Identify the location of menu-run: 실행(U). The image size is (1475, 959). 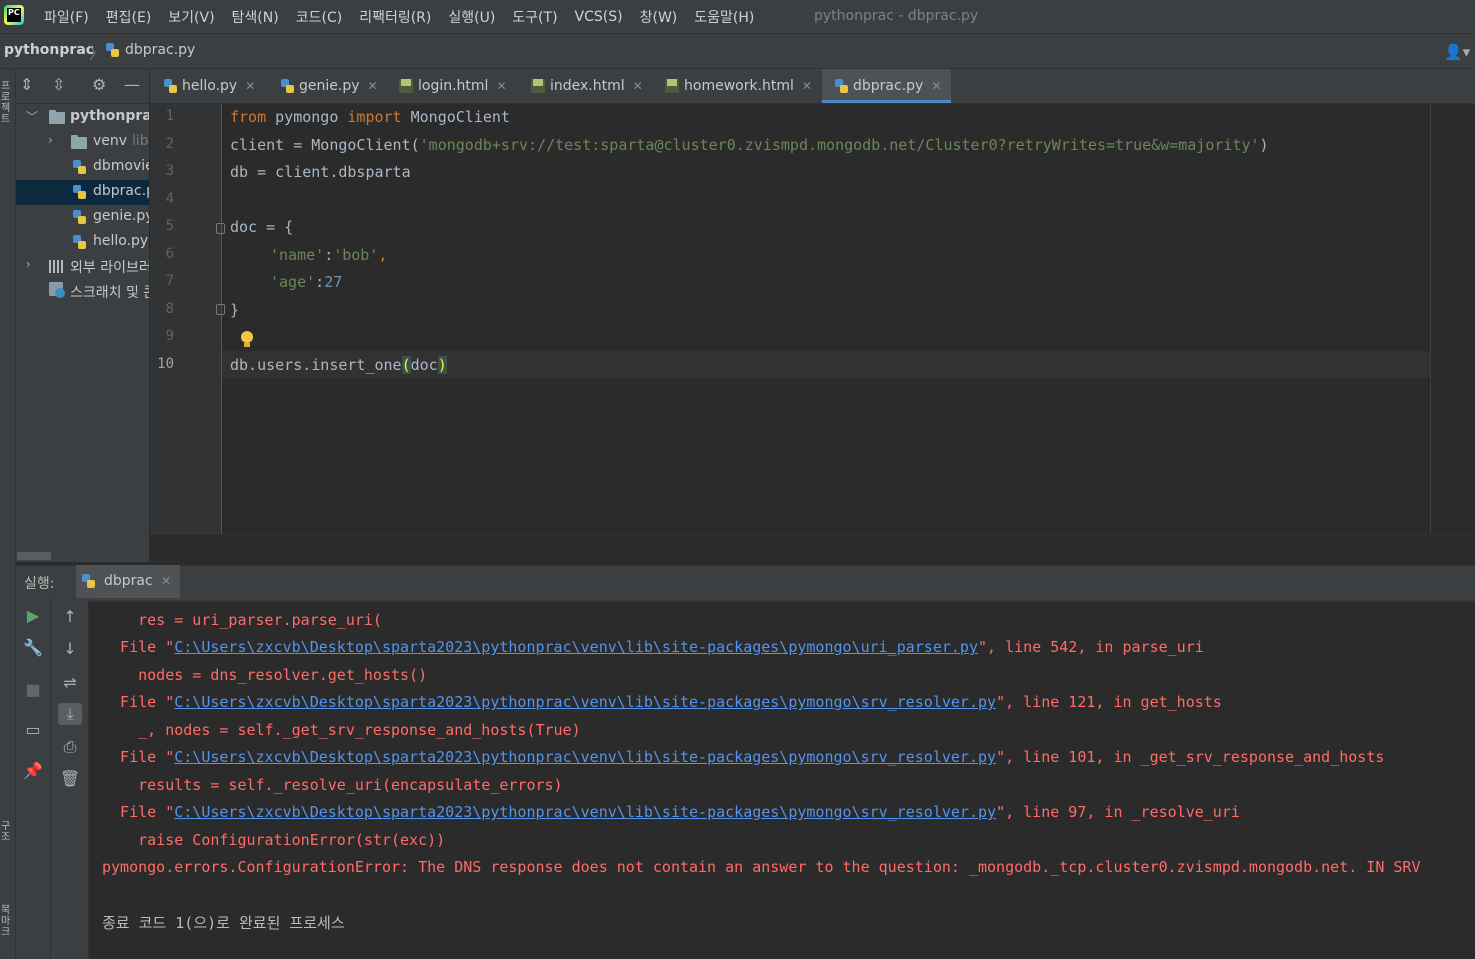
(471, 17).